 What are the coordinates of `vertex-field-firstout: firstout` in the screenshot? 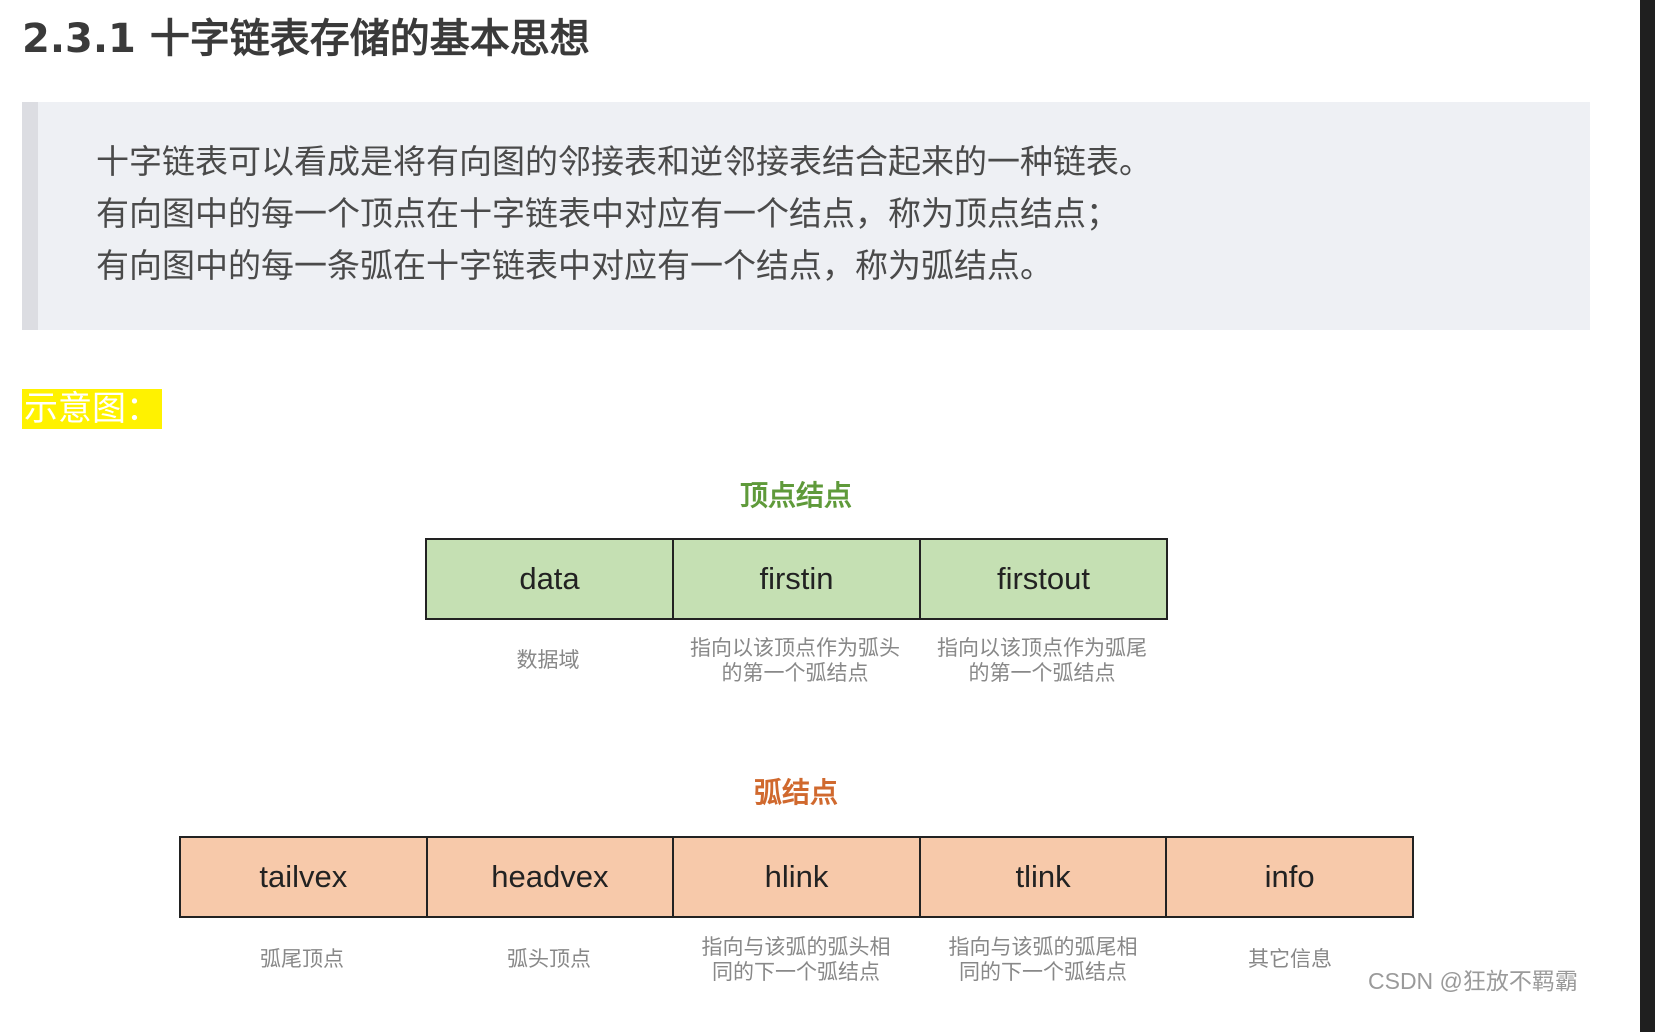 It's located at (1043, 578).